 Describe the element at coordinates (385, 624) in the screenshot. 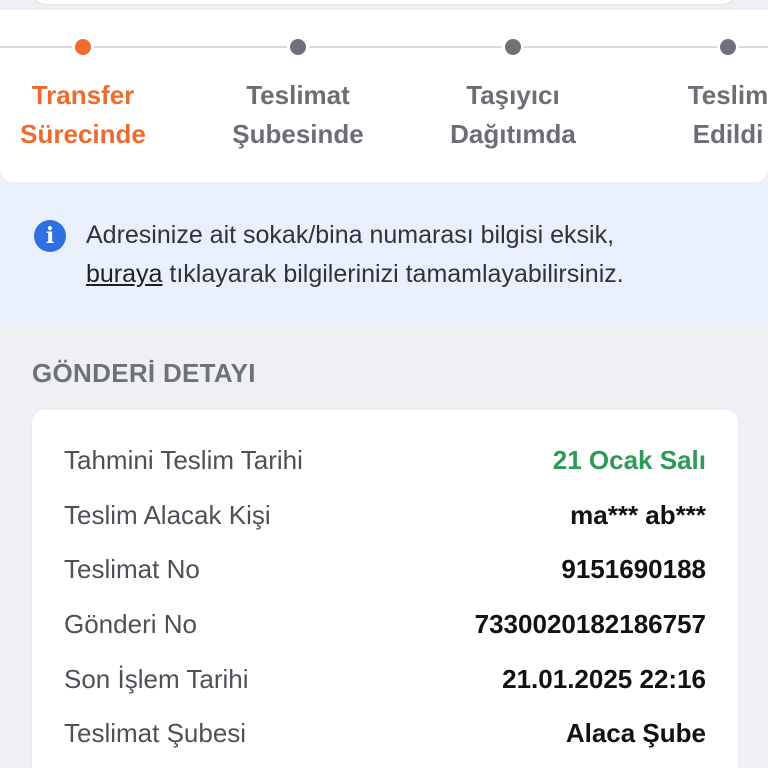

I see `detail-row-shipment-no: Gönderi No 7330020182186757` at that location.